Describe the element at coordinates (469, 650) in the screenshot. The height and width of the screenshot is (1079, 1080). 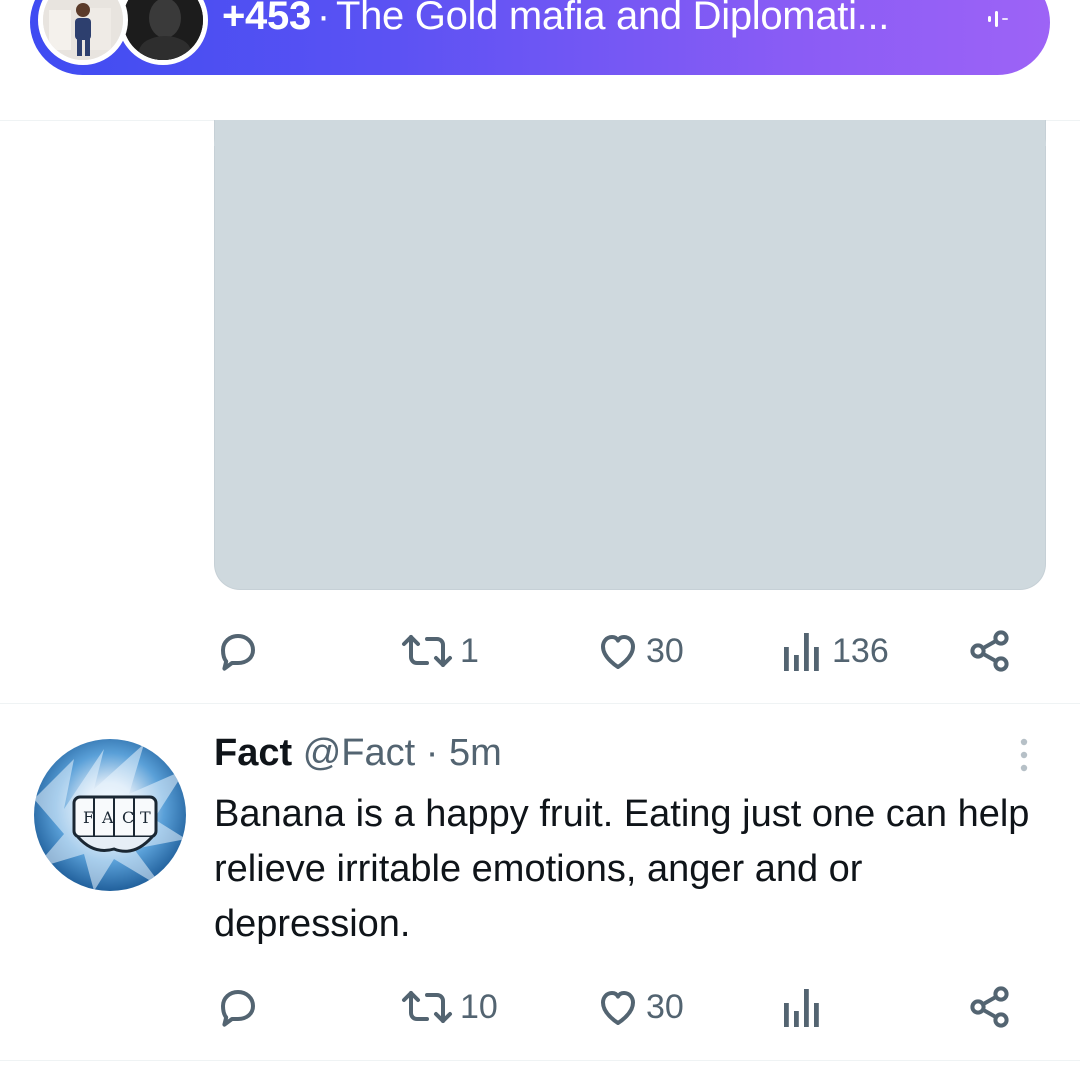
I see `retweet-count: 1` at that location.